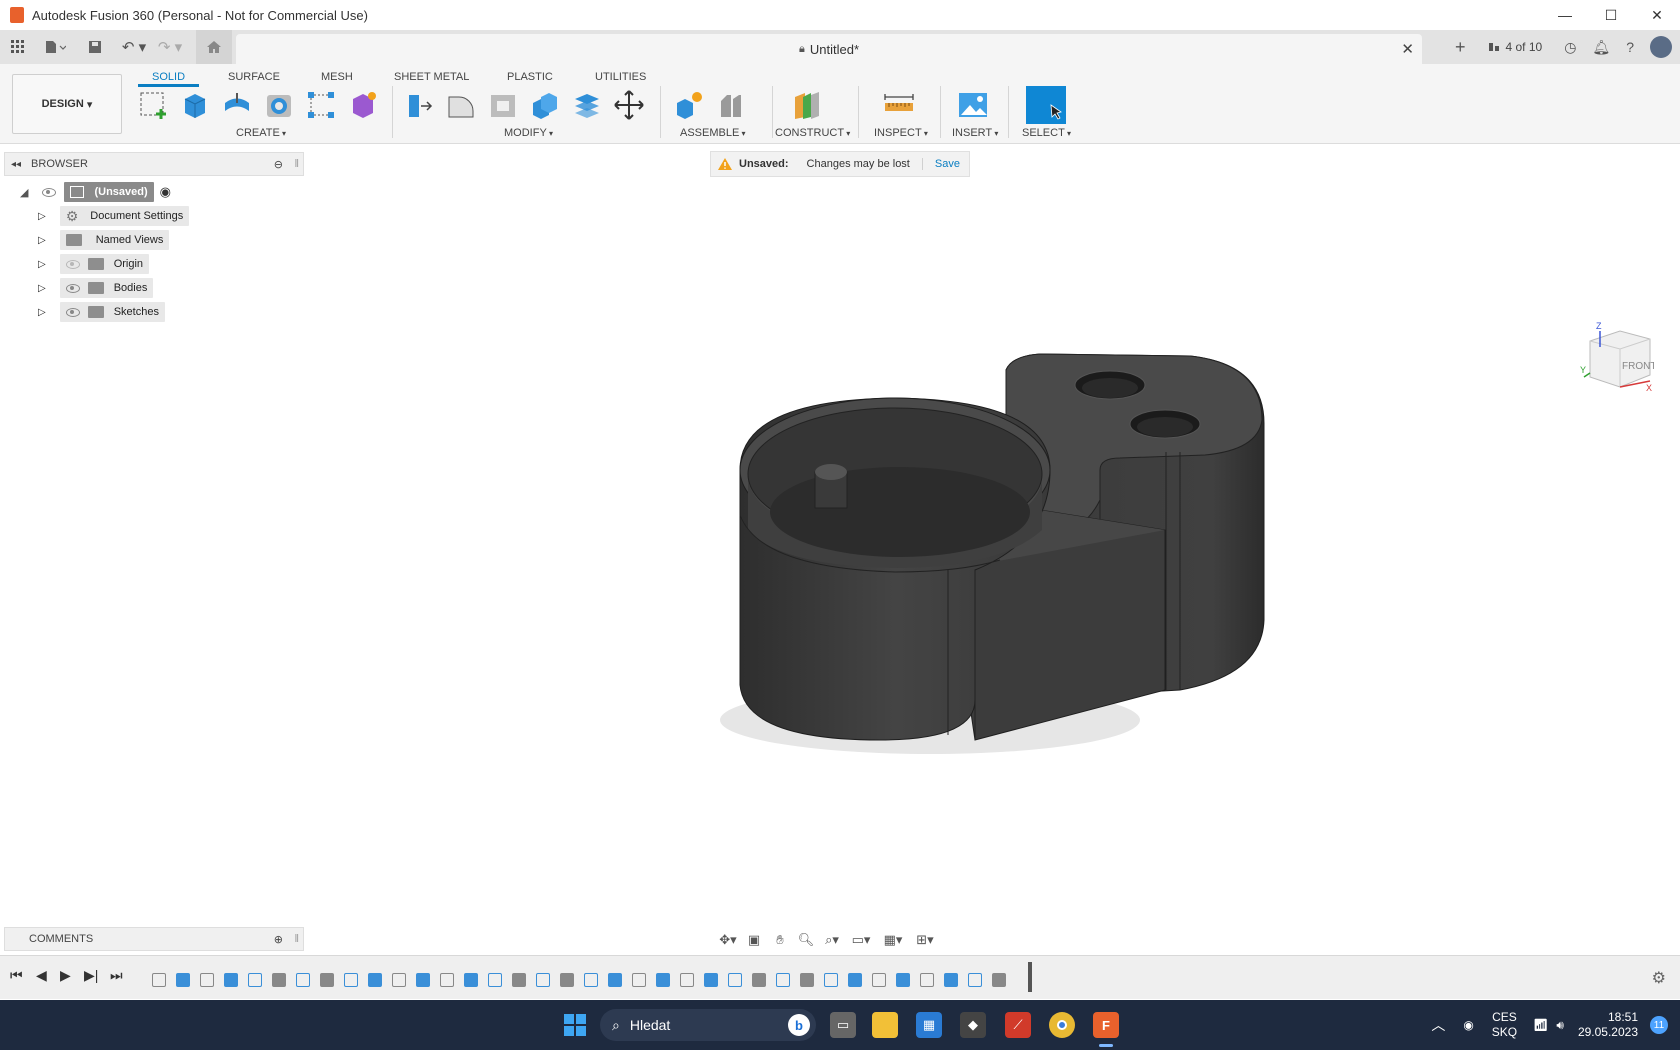 This screenshot has width=1680, height=1050. I want to click on tray-app-icon: ◉, so click(1468, 1025).